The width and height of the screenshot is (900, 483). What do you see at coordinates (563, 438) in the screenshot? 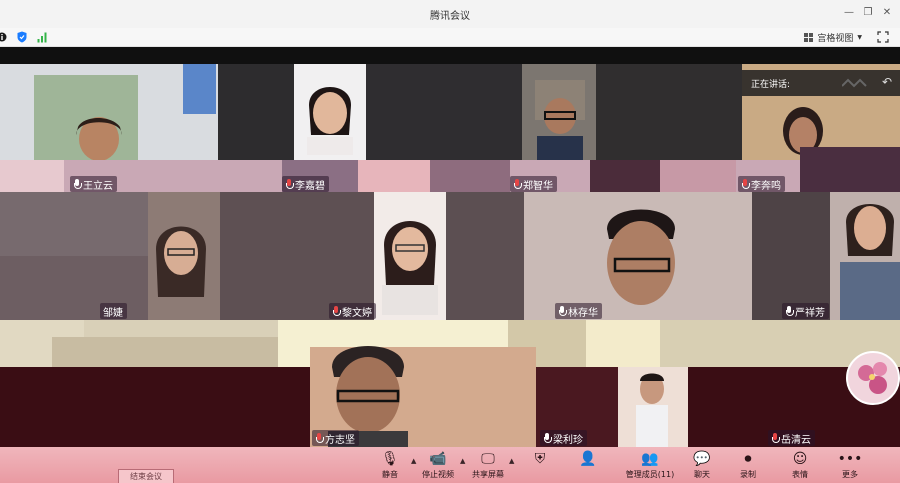
I see `participant-name-tag: 梁利珍` at bounding box center [563, 438].